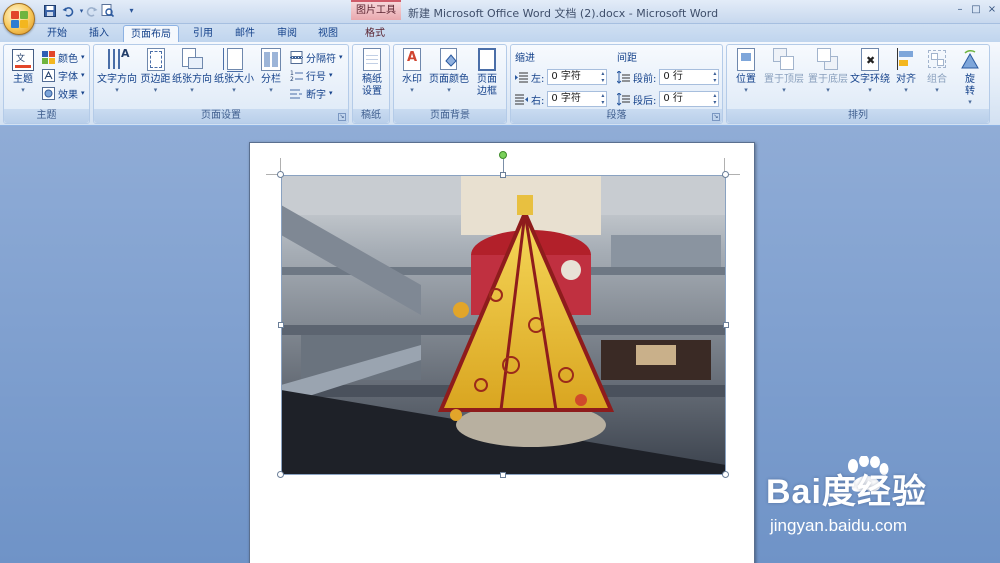 Image resolution: width=1000 pixels, height=563 pixels. Describe the element at coordinates (487, 60) in the screenshot. I see `page-borders-icon` at that location.